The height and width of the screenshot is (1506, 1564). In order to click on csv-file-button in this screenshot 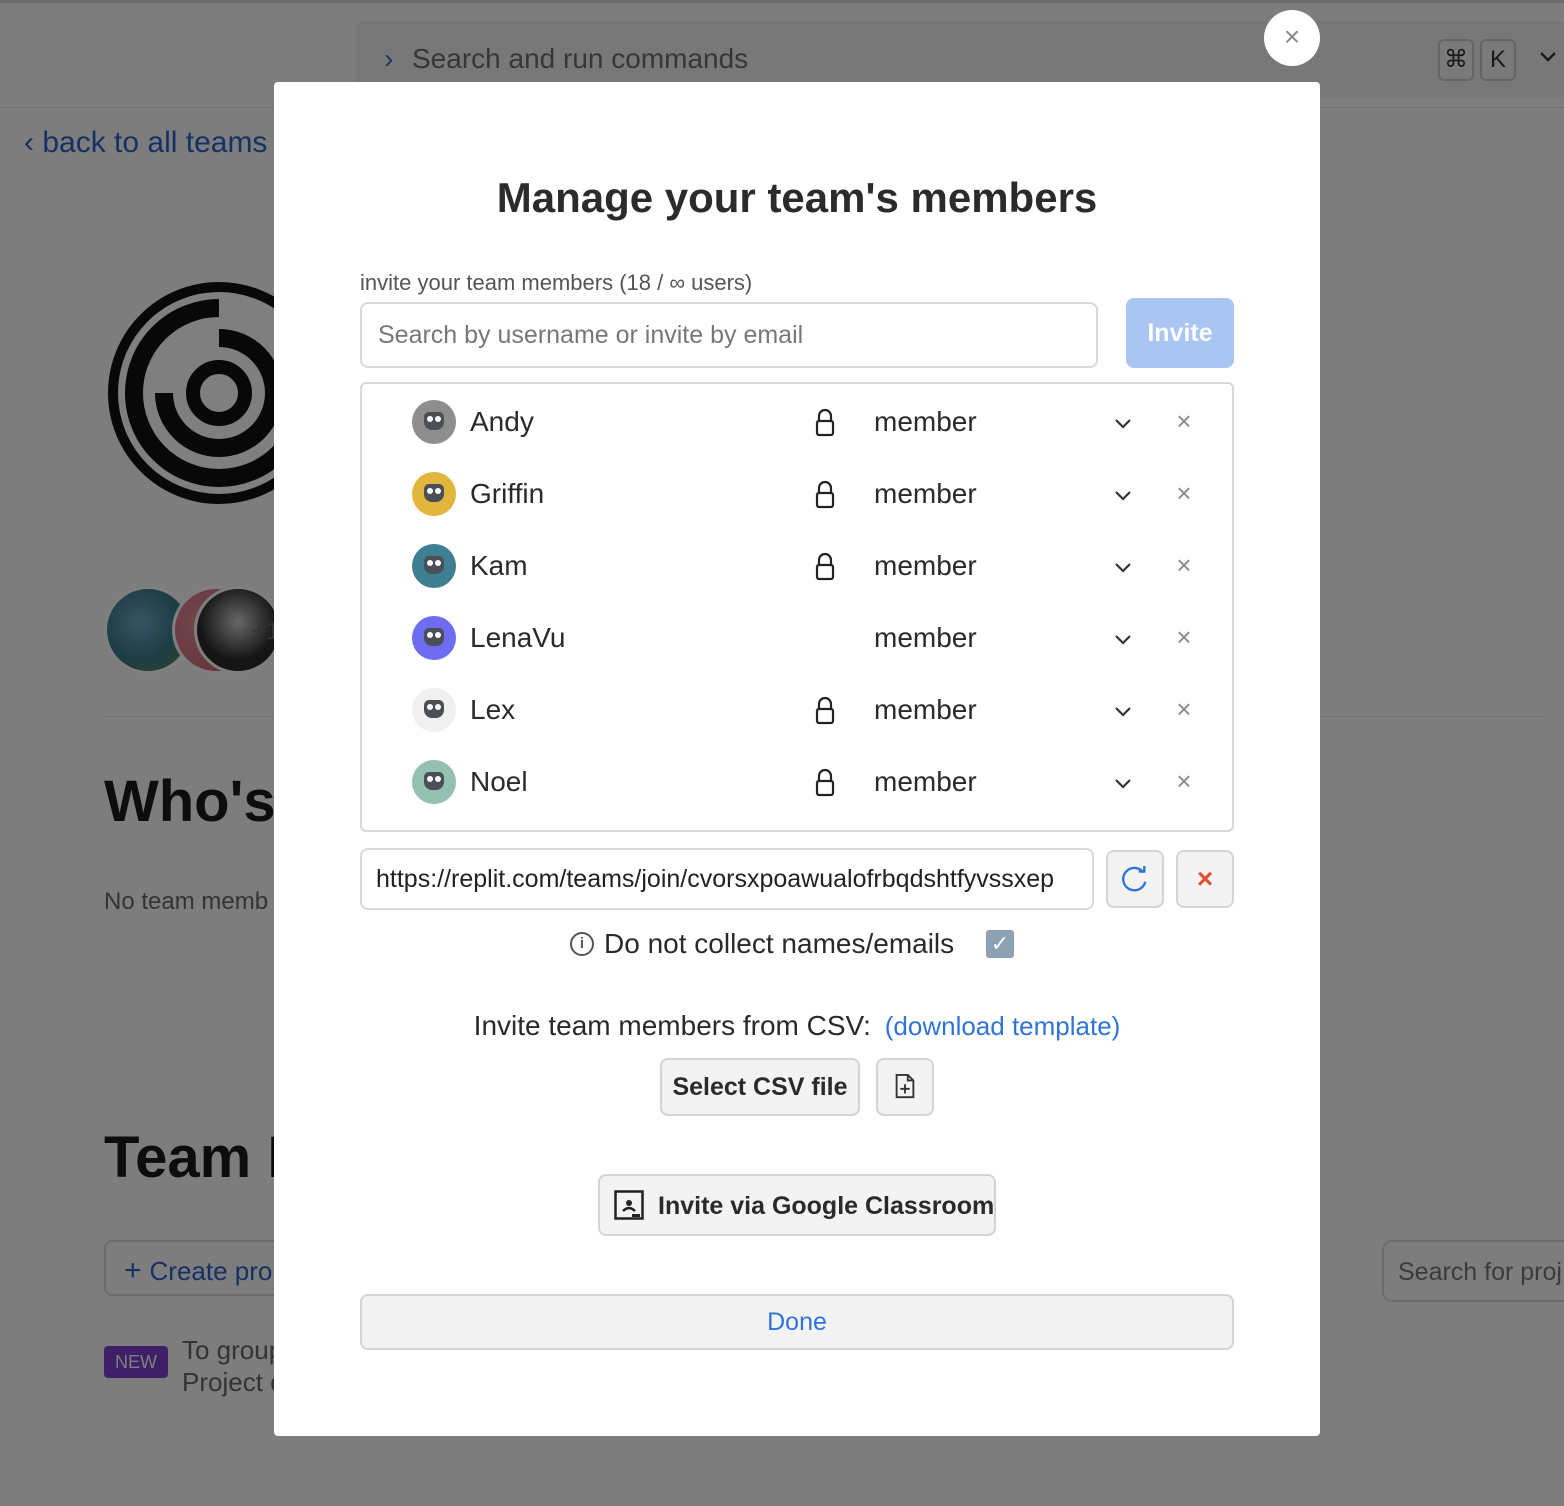, I will do `click(905, 1087)`.